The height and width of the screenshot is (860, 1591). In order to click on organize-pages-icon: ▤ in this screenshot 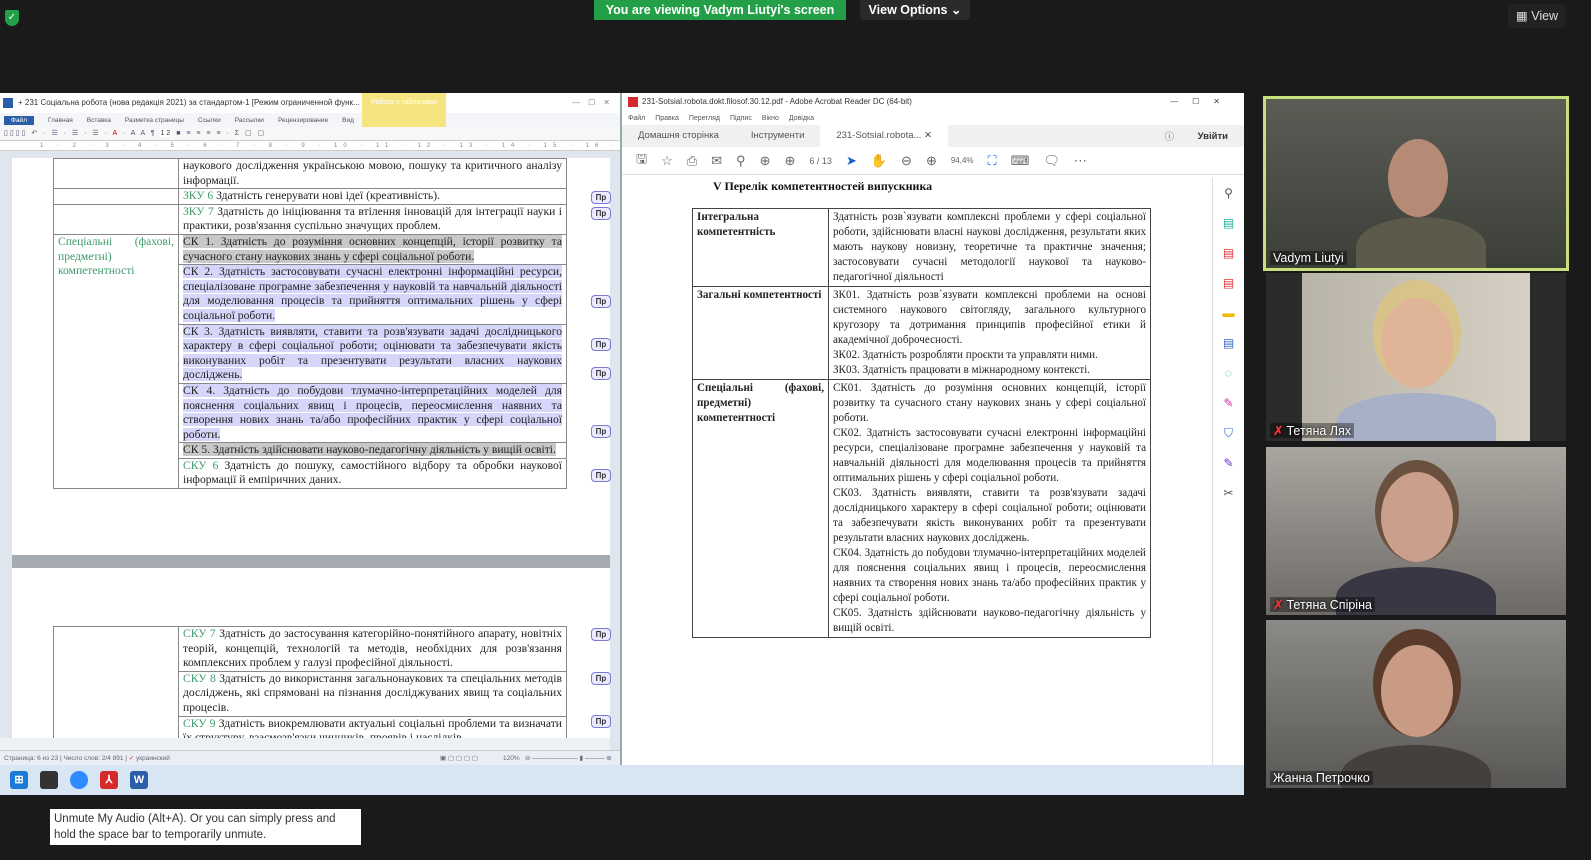, I will do `click(1229, 253)`.